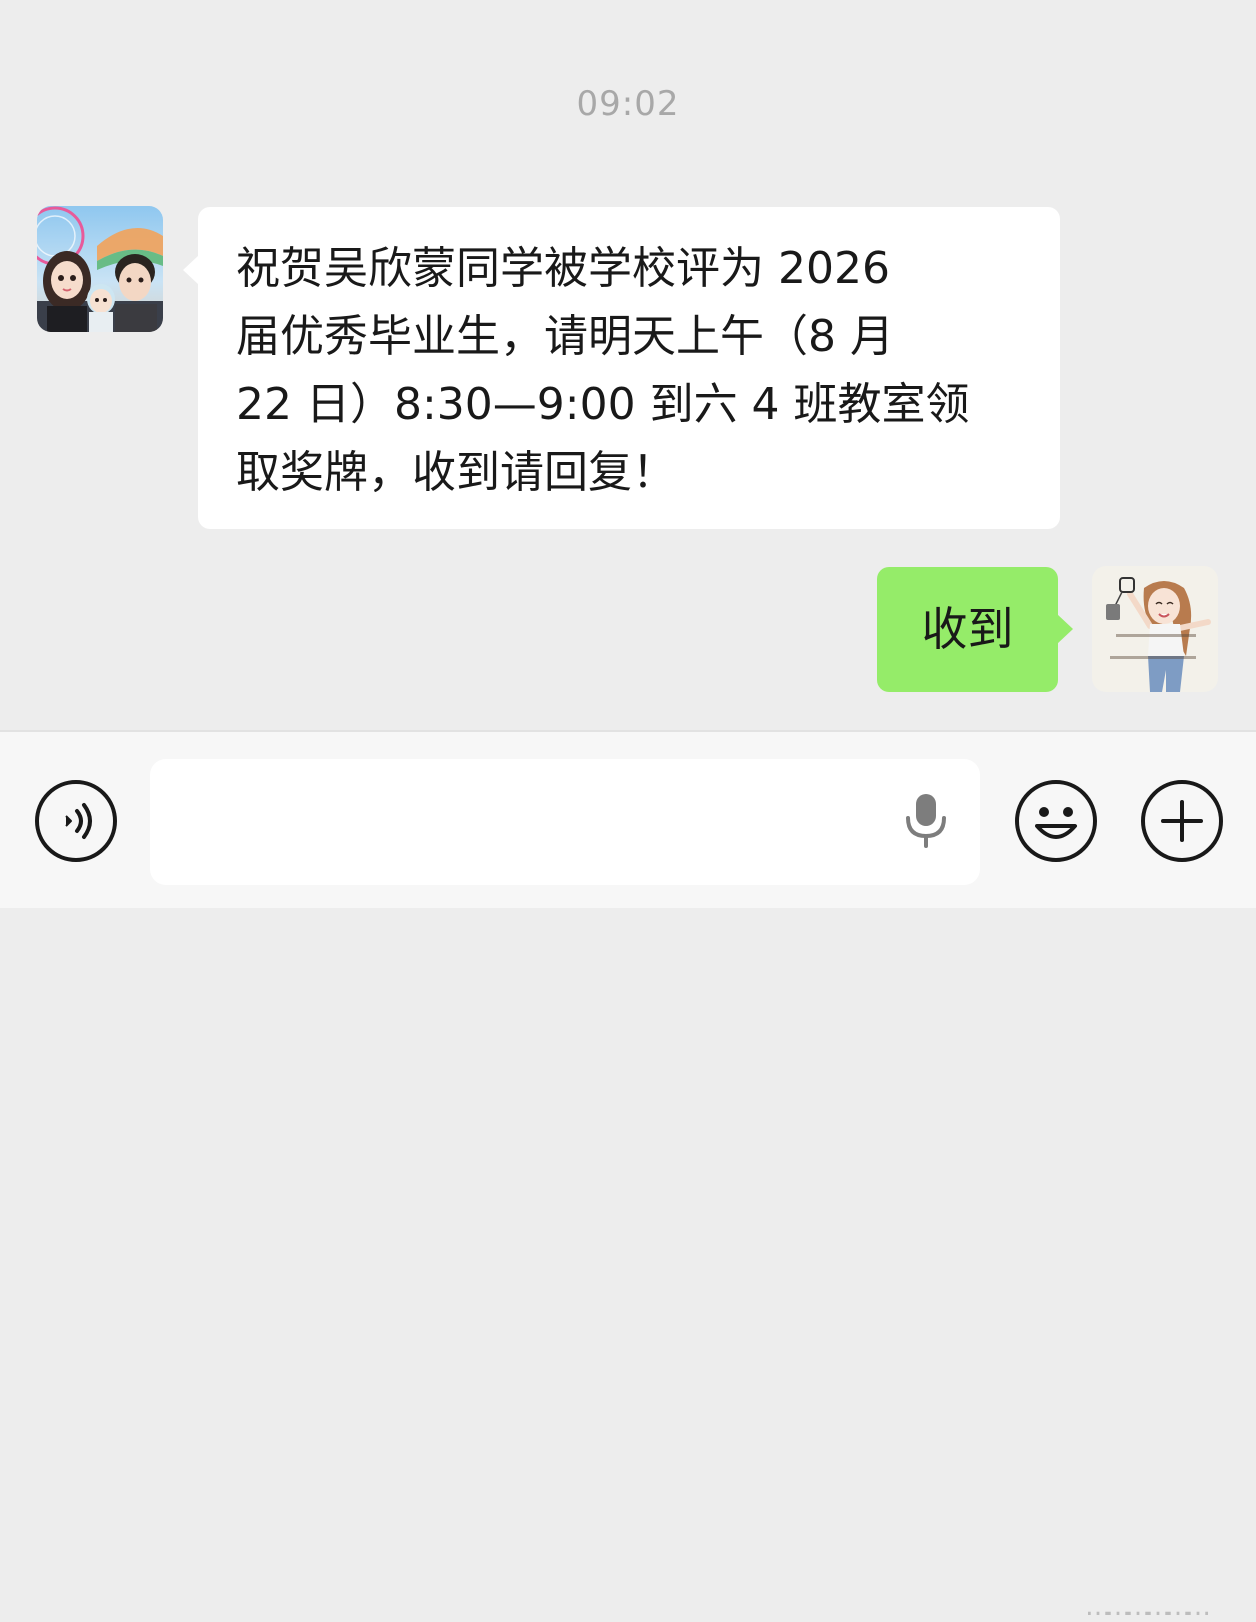 This screenshot has width=1256, height=1622. I want to click on message-line: 届优秀毕业生，请明天上午（8 月, so click(565, 336).